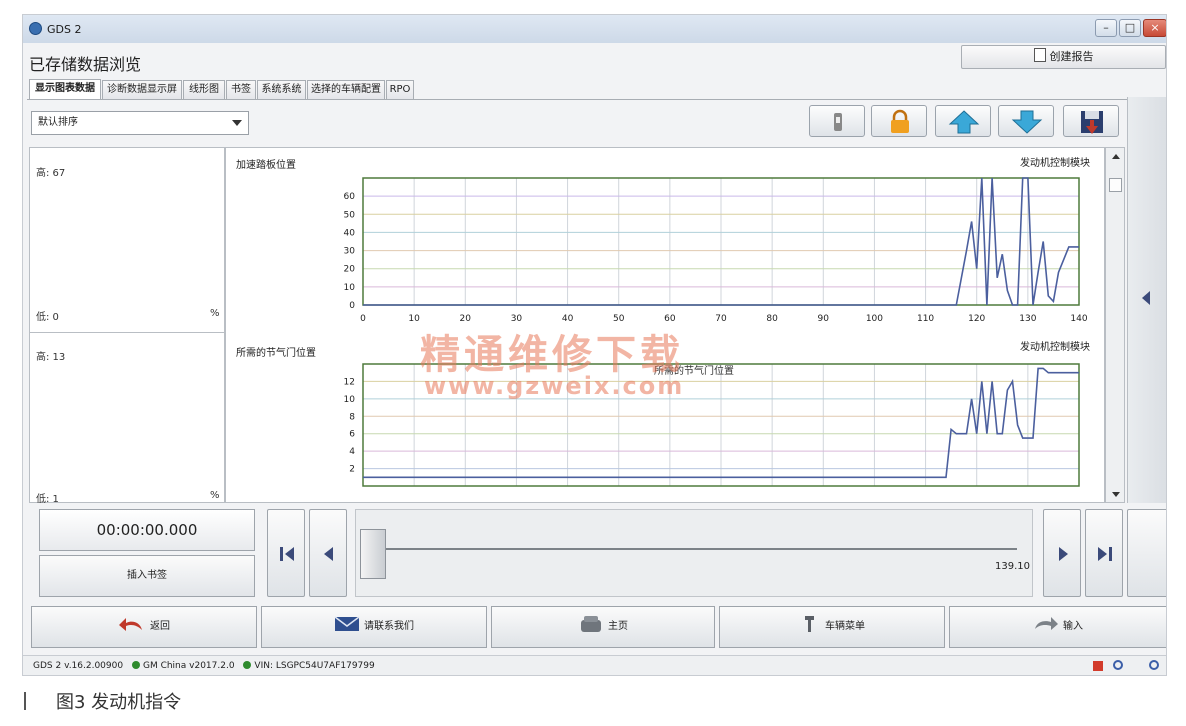  I want to click on create-report-button: 创建报告, so click(1063, 57).